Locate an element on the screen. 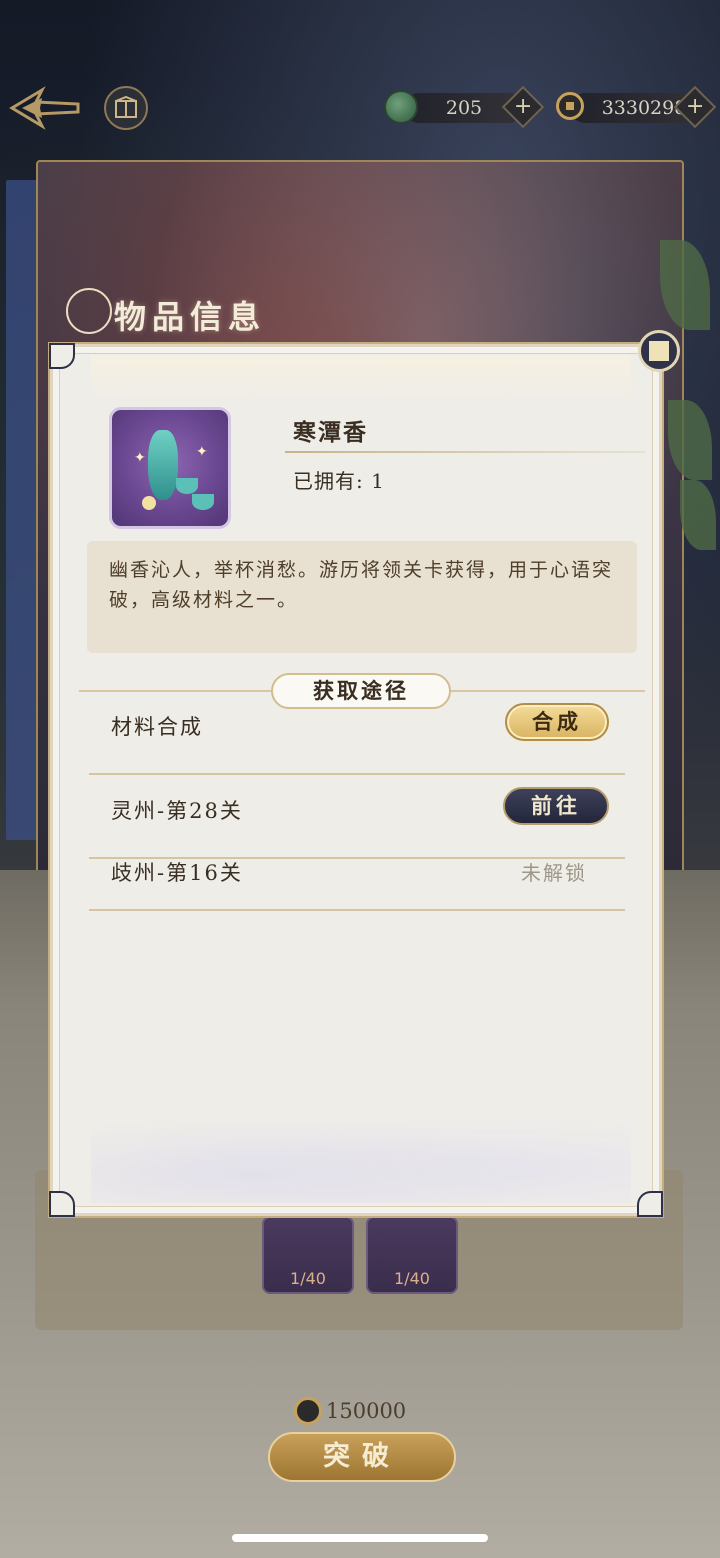  back-button is located at coordinates (45, 109).